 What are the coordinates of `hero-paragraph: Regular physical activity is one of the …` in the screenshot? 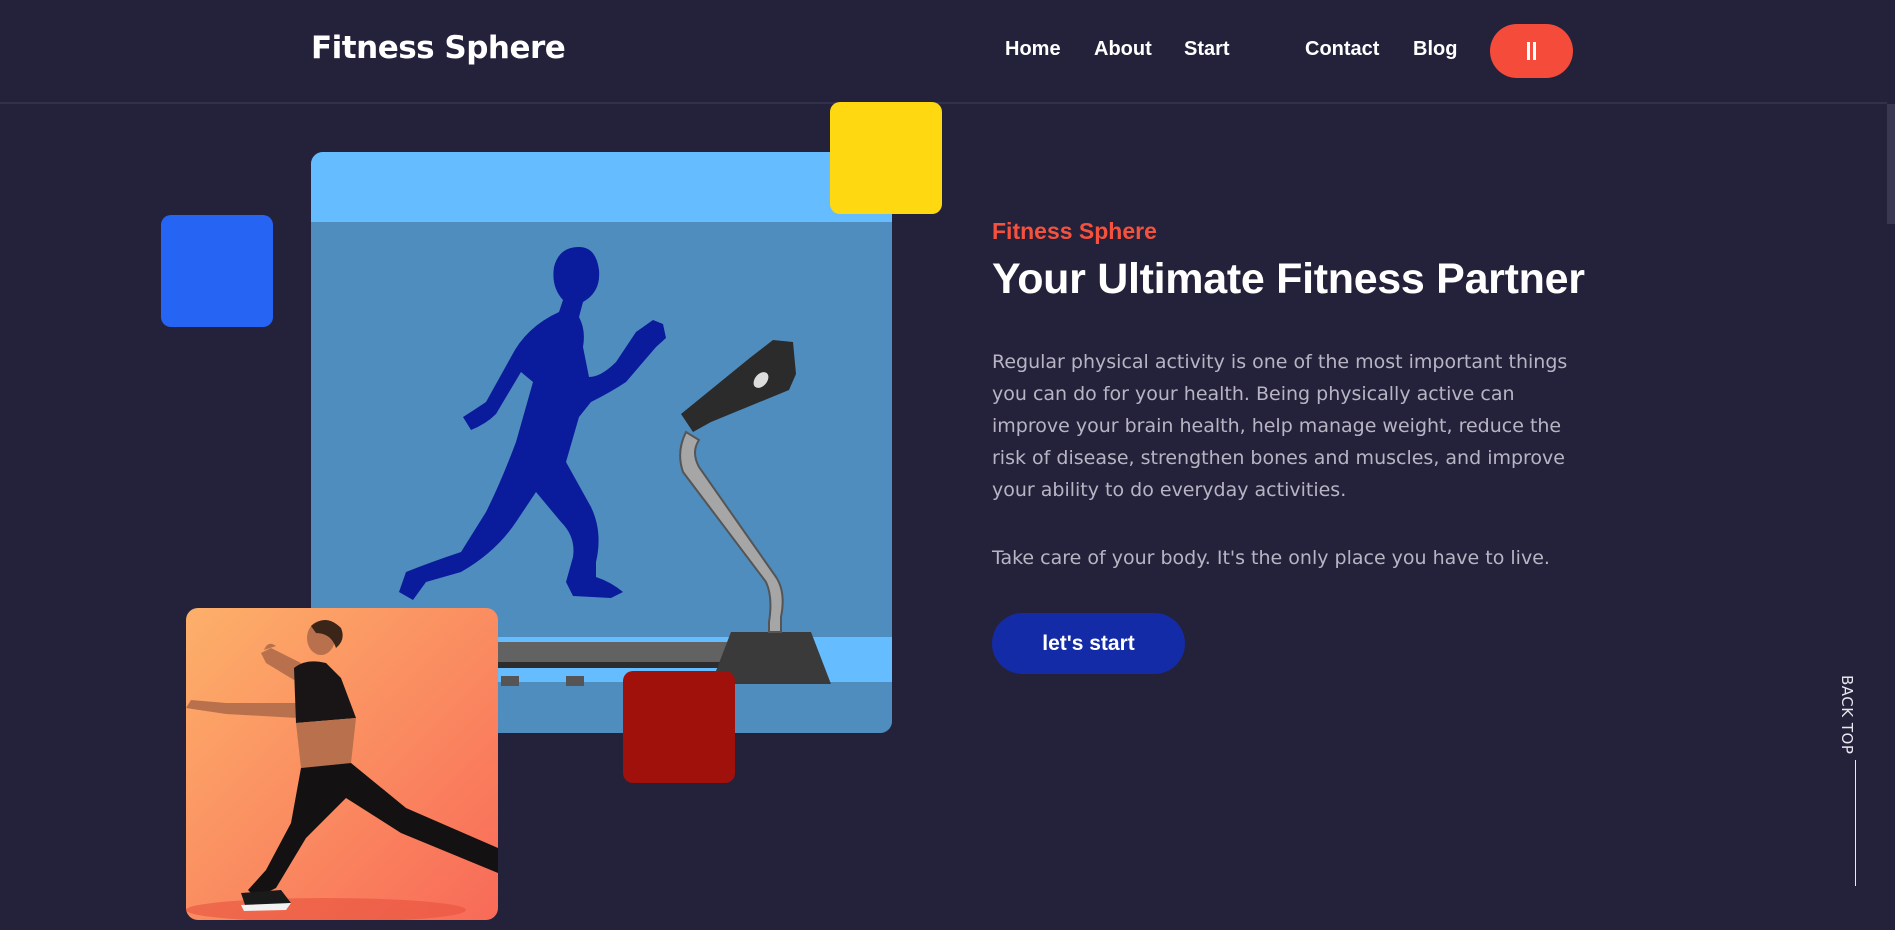 It's located at (1280, 426).